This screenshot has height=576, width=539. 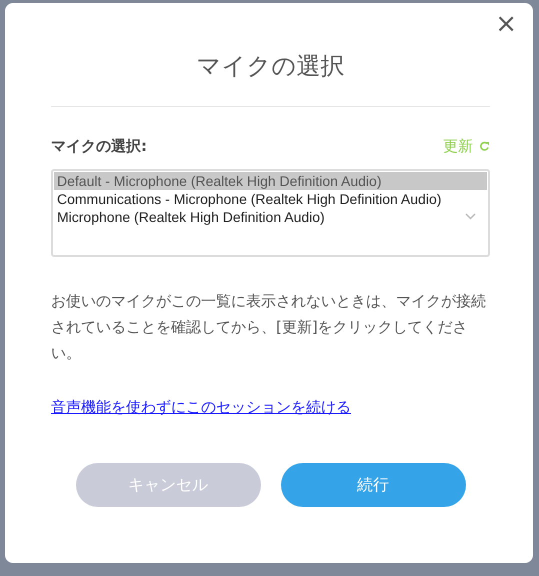 I want to click on field-label: マイクの選択:, so click(x=99, y=146).